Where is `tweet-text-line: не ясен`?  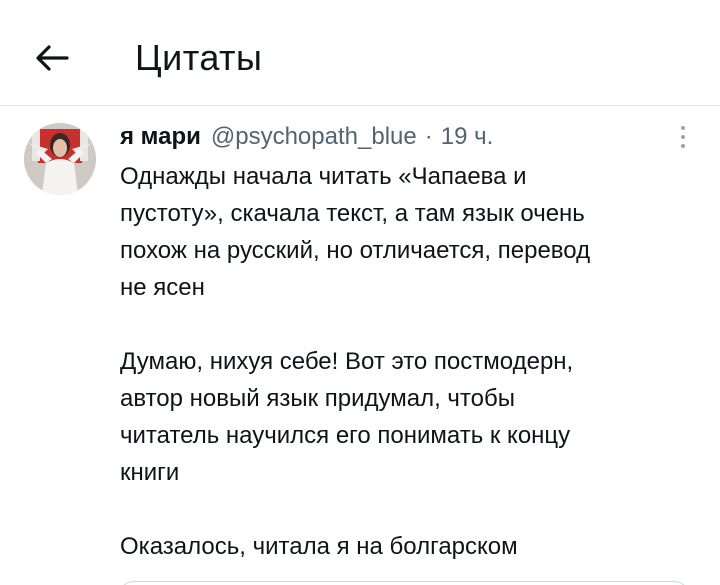
tweet-text-line: не ясен is located at coordinates (162, 287).